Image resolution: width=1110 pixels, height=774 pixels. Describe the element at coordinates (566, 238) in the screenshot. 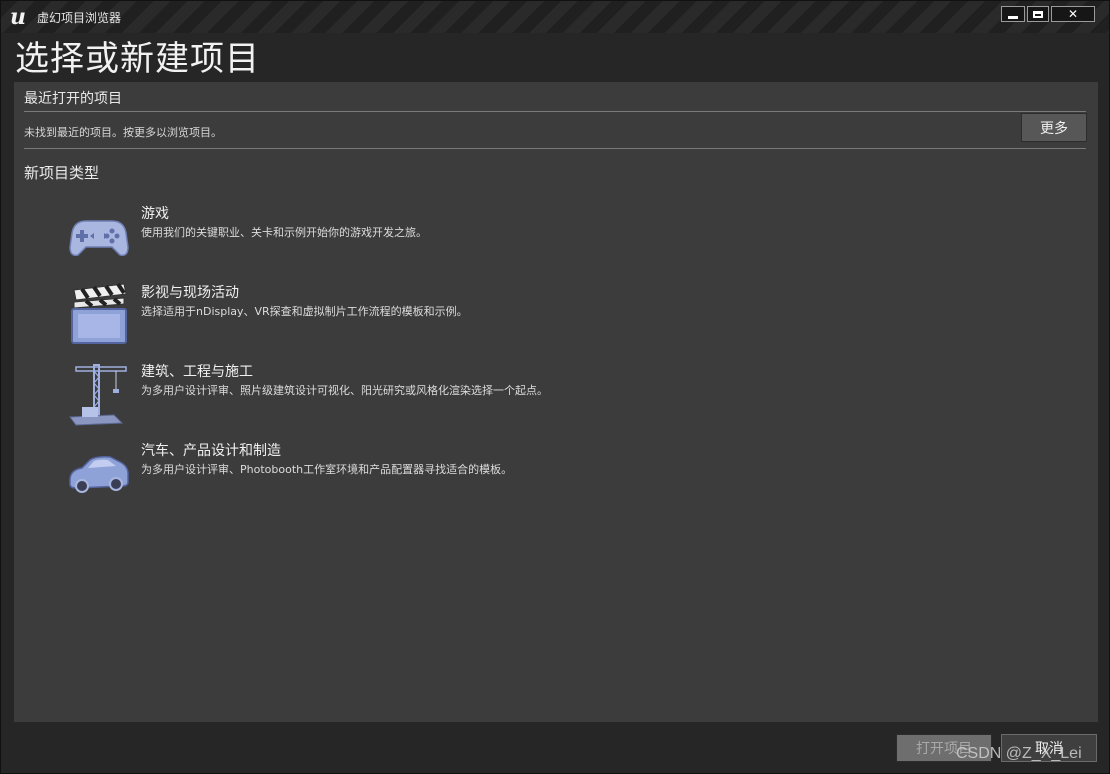

I see `project-type-game: 游戏 使用我们的关键职业、关卡和示例开始你的游戏开发之旅。` at that location.